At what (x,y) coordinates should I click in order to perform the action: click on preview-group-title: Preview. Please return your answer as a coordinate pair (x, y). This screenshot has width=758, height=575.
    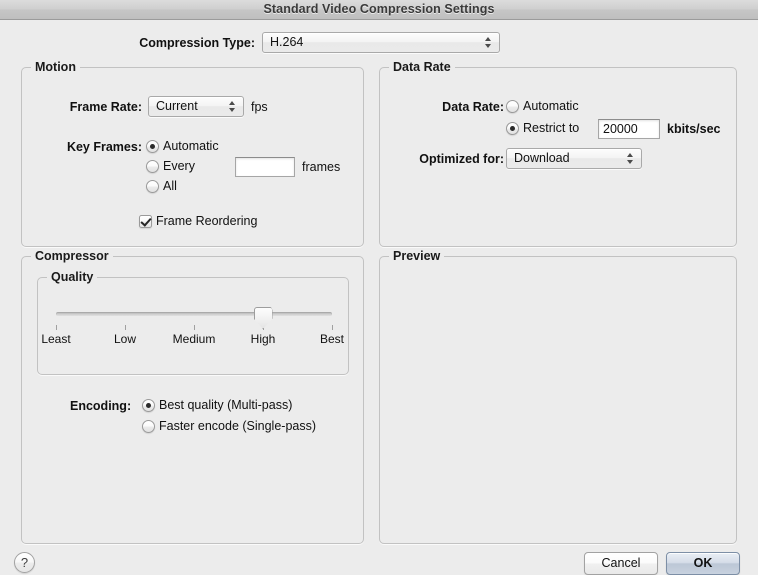
    Looking at the image, I should click on (417, 256).